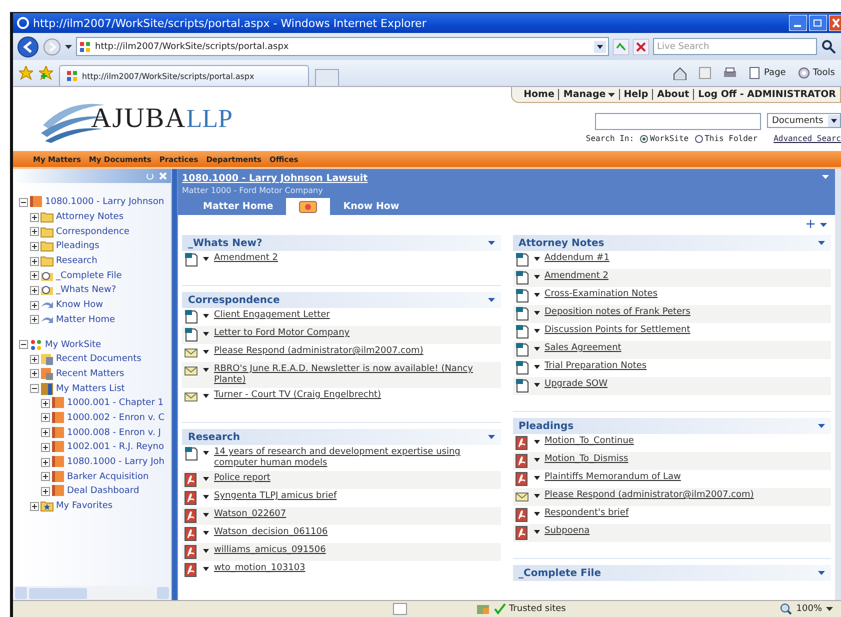 The height and width of the screenshot is (617, 841). What do you see at coordinates (617, 312) in the screenshot?
I see `document-link: Deposition notes of Frank Peters` at bounding box center [617, 312].